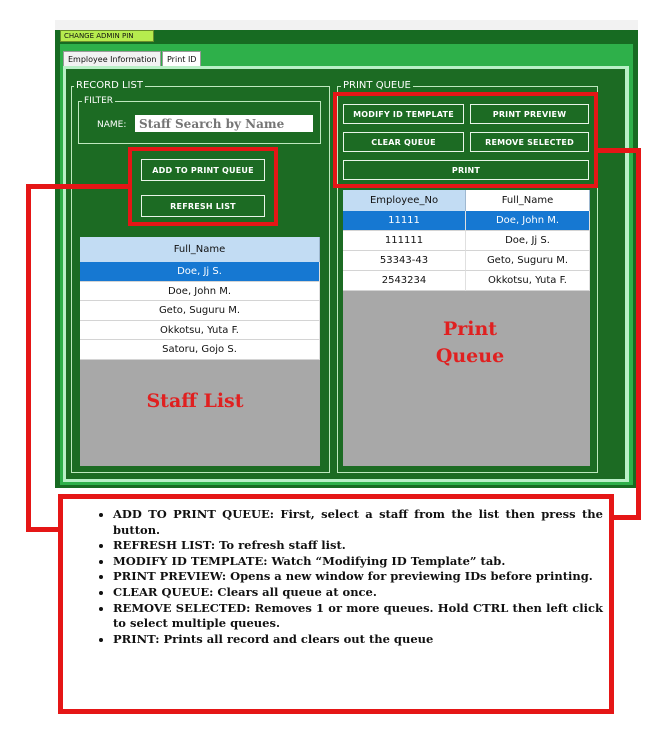 Image resolution: width=669 pixels, height=754 pixels. I want to click on highlight-record-buttons, so click(203, 186).